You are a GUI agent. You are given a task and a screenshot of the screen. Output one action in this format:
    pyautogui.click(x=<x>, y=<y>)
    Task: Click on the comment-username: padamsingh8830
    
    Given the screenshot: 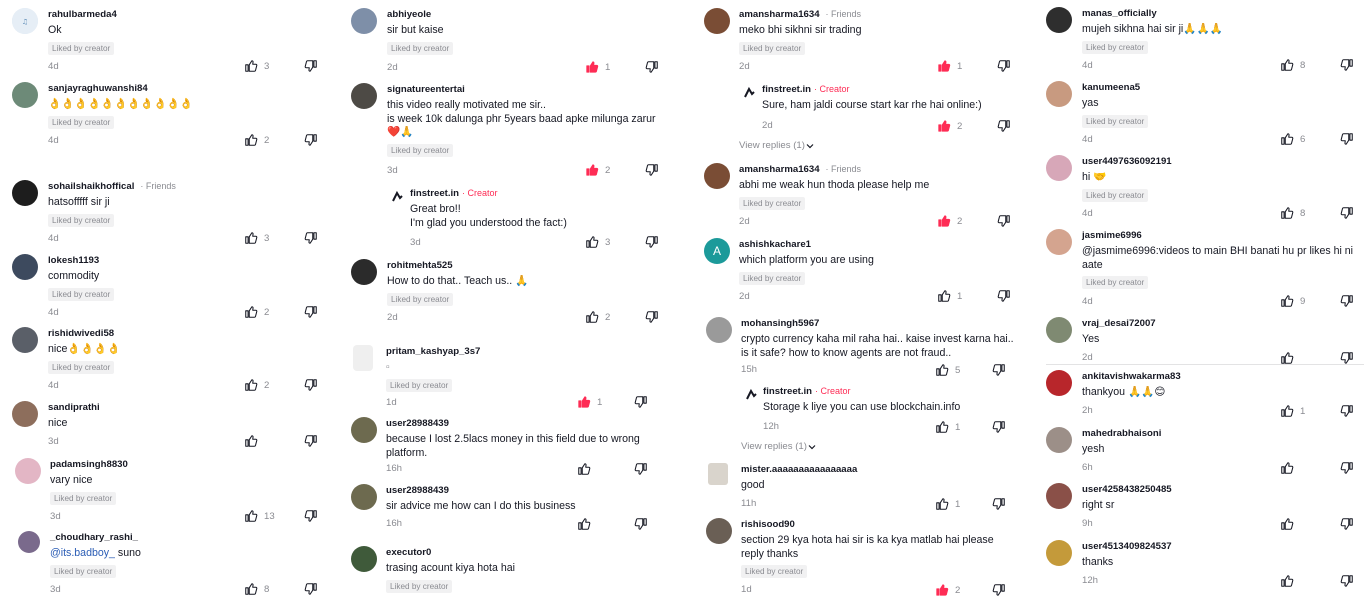 What is the action you would take?
    pyautogui.click(x=190, y=464)
    